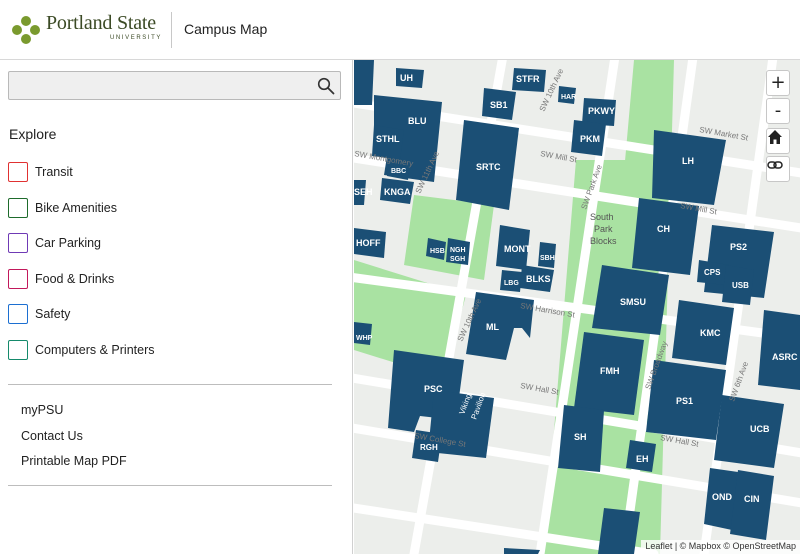 The height and width of the screenshot is (554, 800). Describe the element at coordinates (568, 97) in the screenshot. I see `building-label-har: HAR` at that location.